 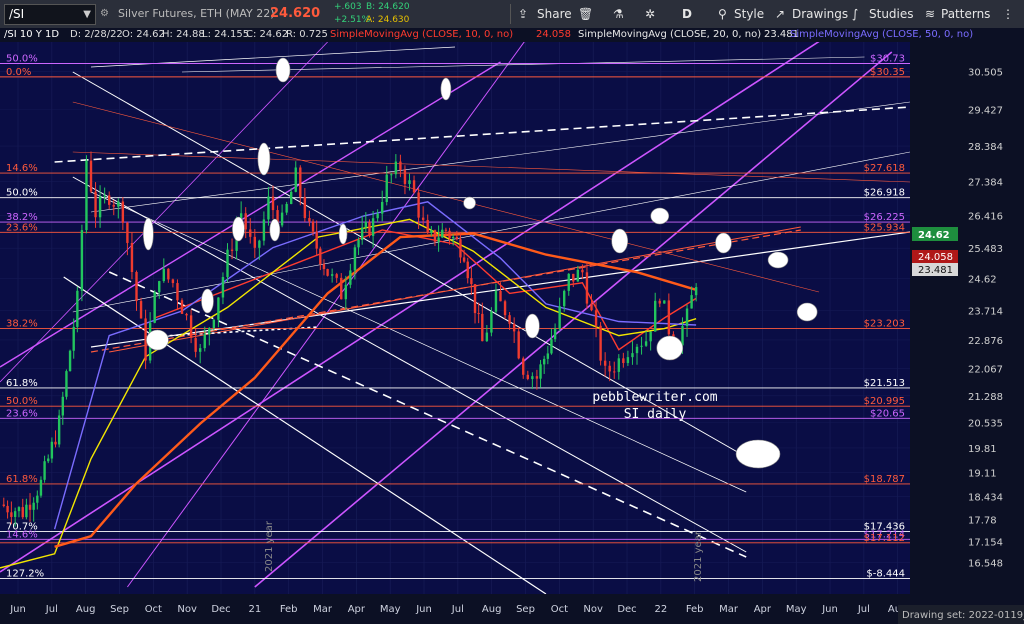 What do you see at coordinates (820, 14) in the screenshot?
I see `drawings-button: Drawings` at bounding box center [820, 14].